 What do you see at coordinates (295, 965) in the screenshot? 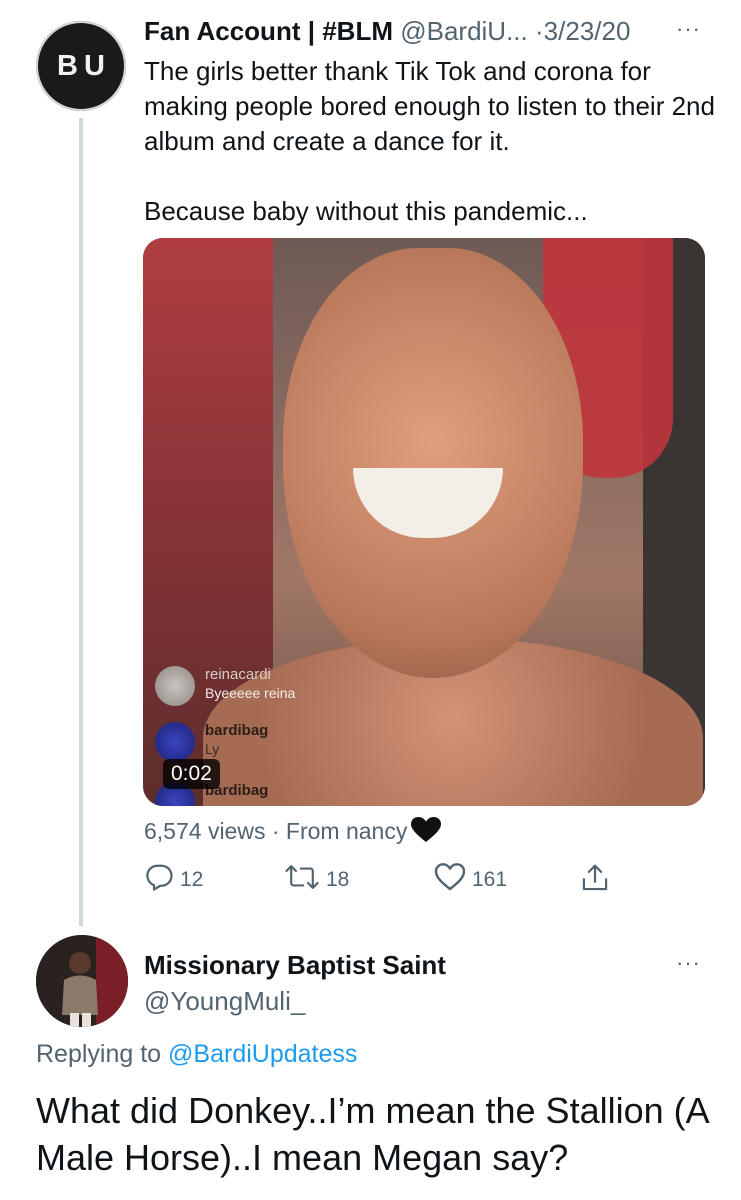
I see `author-display-name: Missionary Baptist Saint` at bounding box center [295, 965].